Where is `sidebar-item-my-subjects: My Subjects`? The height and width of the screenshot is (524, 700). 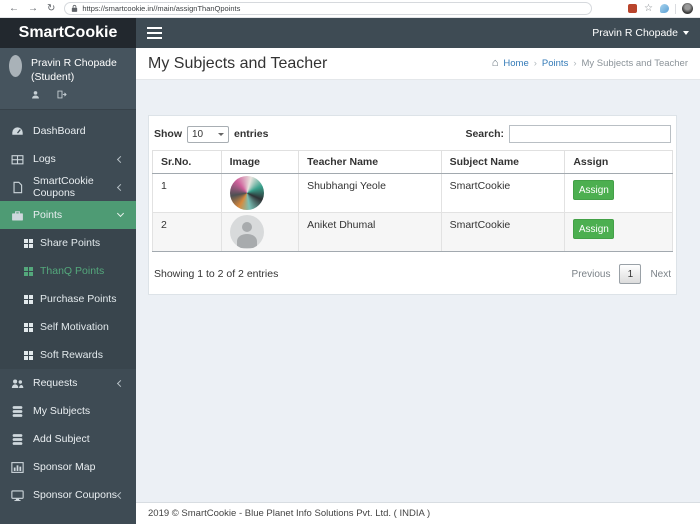
sidebar-item-my-subjects: My Subjects is located at coordinates (68, 411).